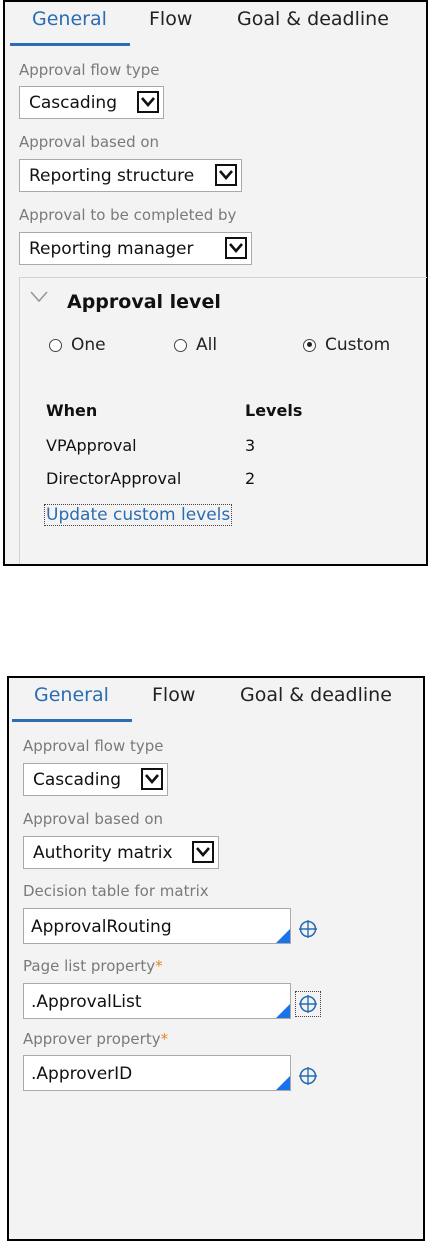 Image resolution: width=431 pixels, height=1248 pixels. I want to click on approval-level-title: Approval level, so click(144, 302).